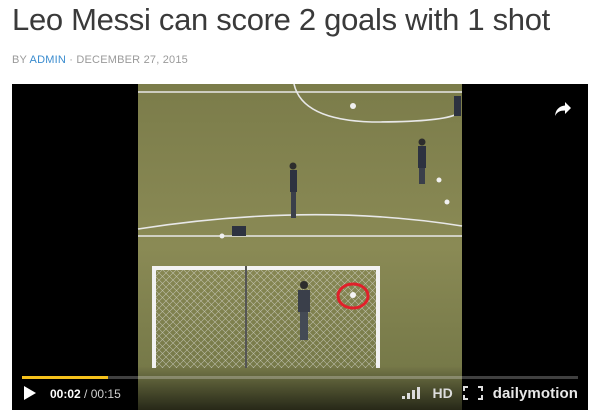  I want to click on play-icon, so click(30, 393).